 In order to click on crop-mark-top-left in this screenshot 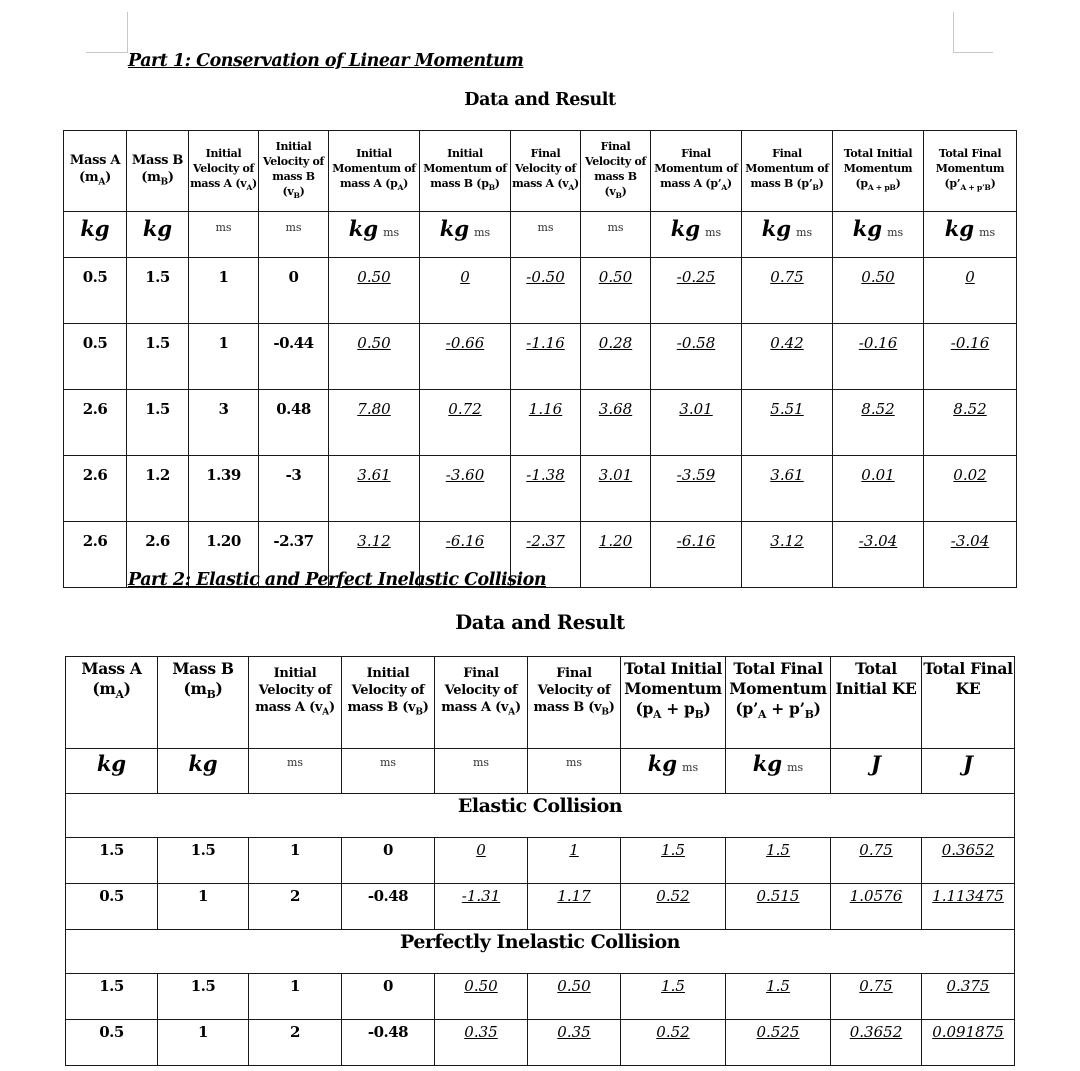, I will do `click(107, 32)`.